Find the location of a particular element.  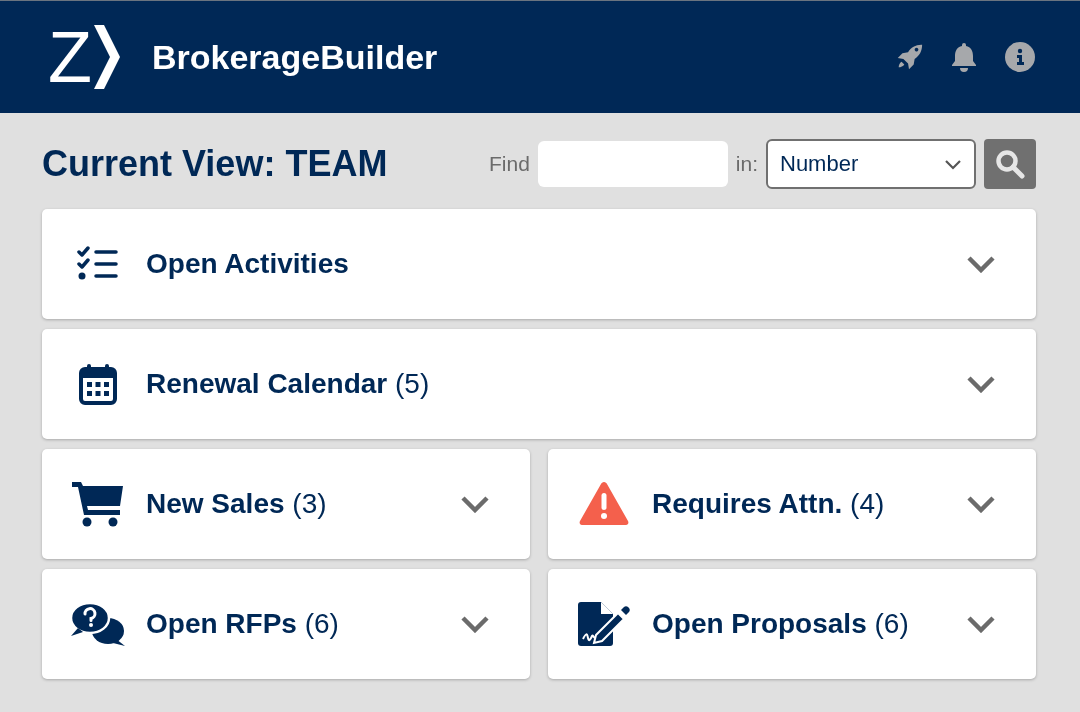

bell-icon is located at coordinates (964, 57).